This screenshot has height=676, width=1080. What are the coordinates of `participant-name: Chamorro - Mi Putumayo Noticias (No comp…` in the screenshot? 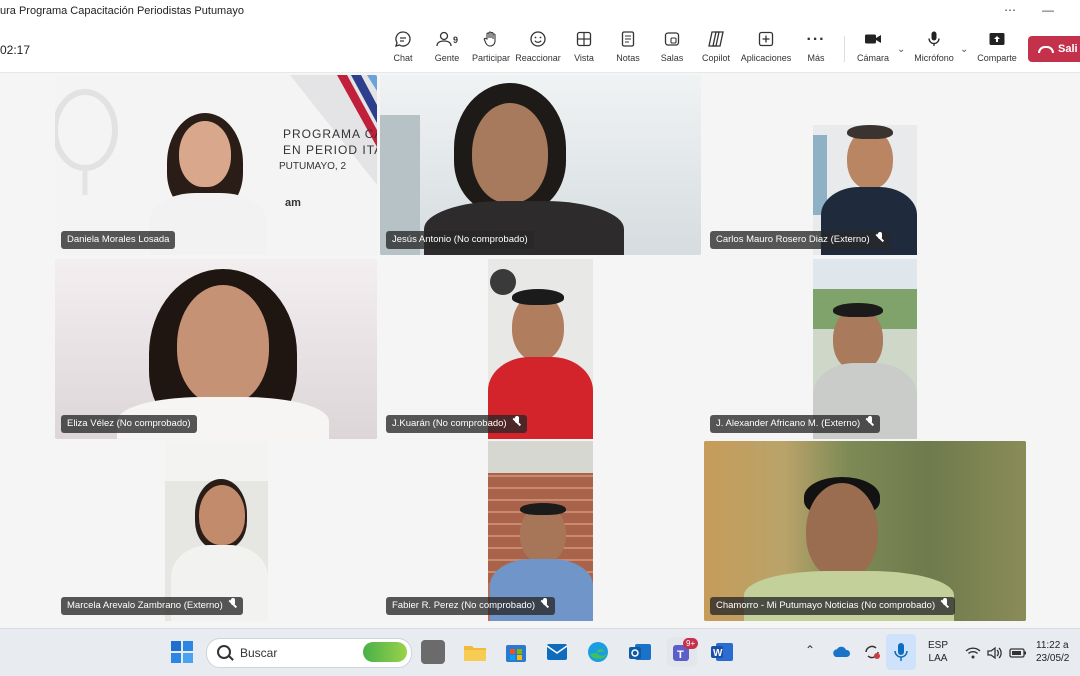 It's located at (833, 606).